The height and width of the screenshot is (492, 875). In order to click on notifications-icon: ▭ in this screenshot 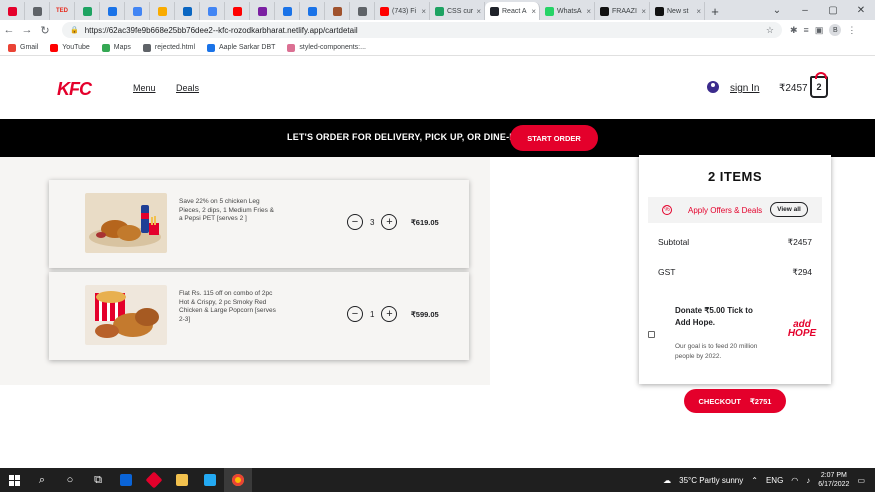, I will do `click(861, 480)`.